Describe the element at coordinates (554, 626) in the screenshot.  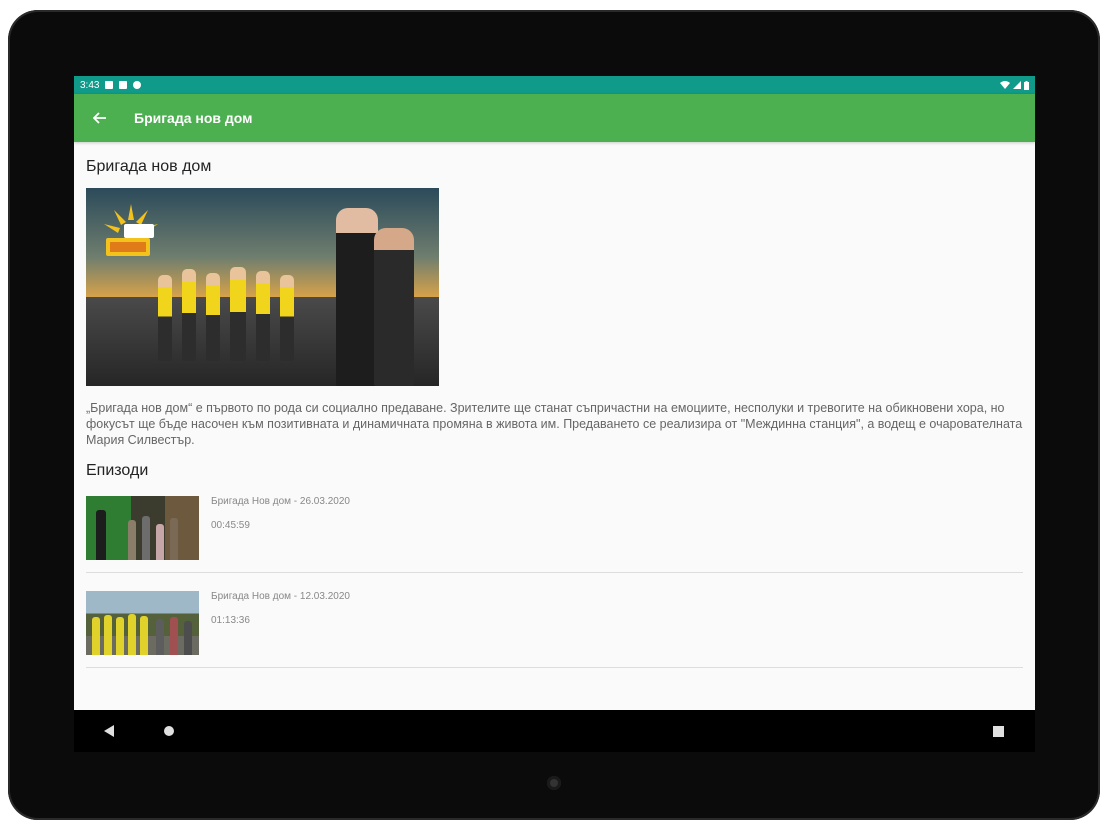
I see `episode-item: Бригада Нов дом - 12.03.2020 01:13:36` at that location.